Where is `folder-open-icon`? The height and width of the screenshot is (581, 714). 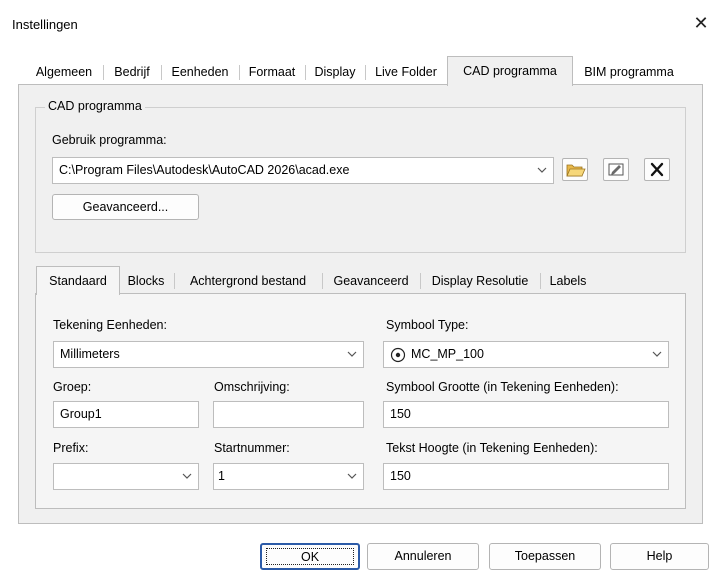
folder-open-icon is located at coordinates (576, 170).